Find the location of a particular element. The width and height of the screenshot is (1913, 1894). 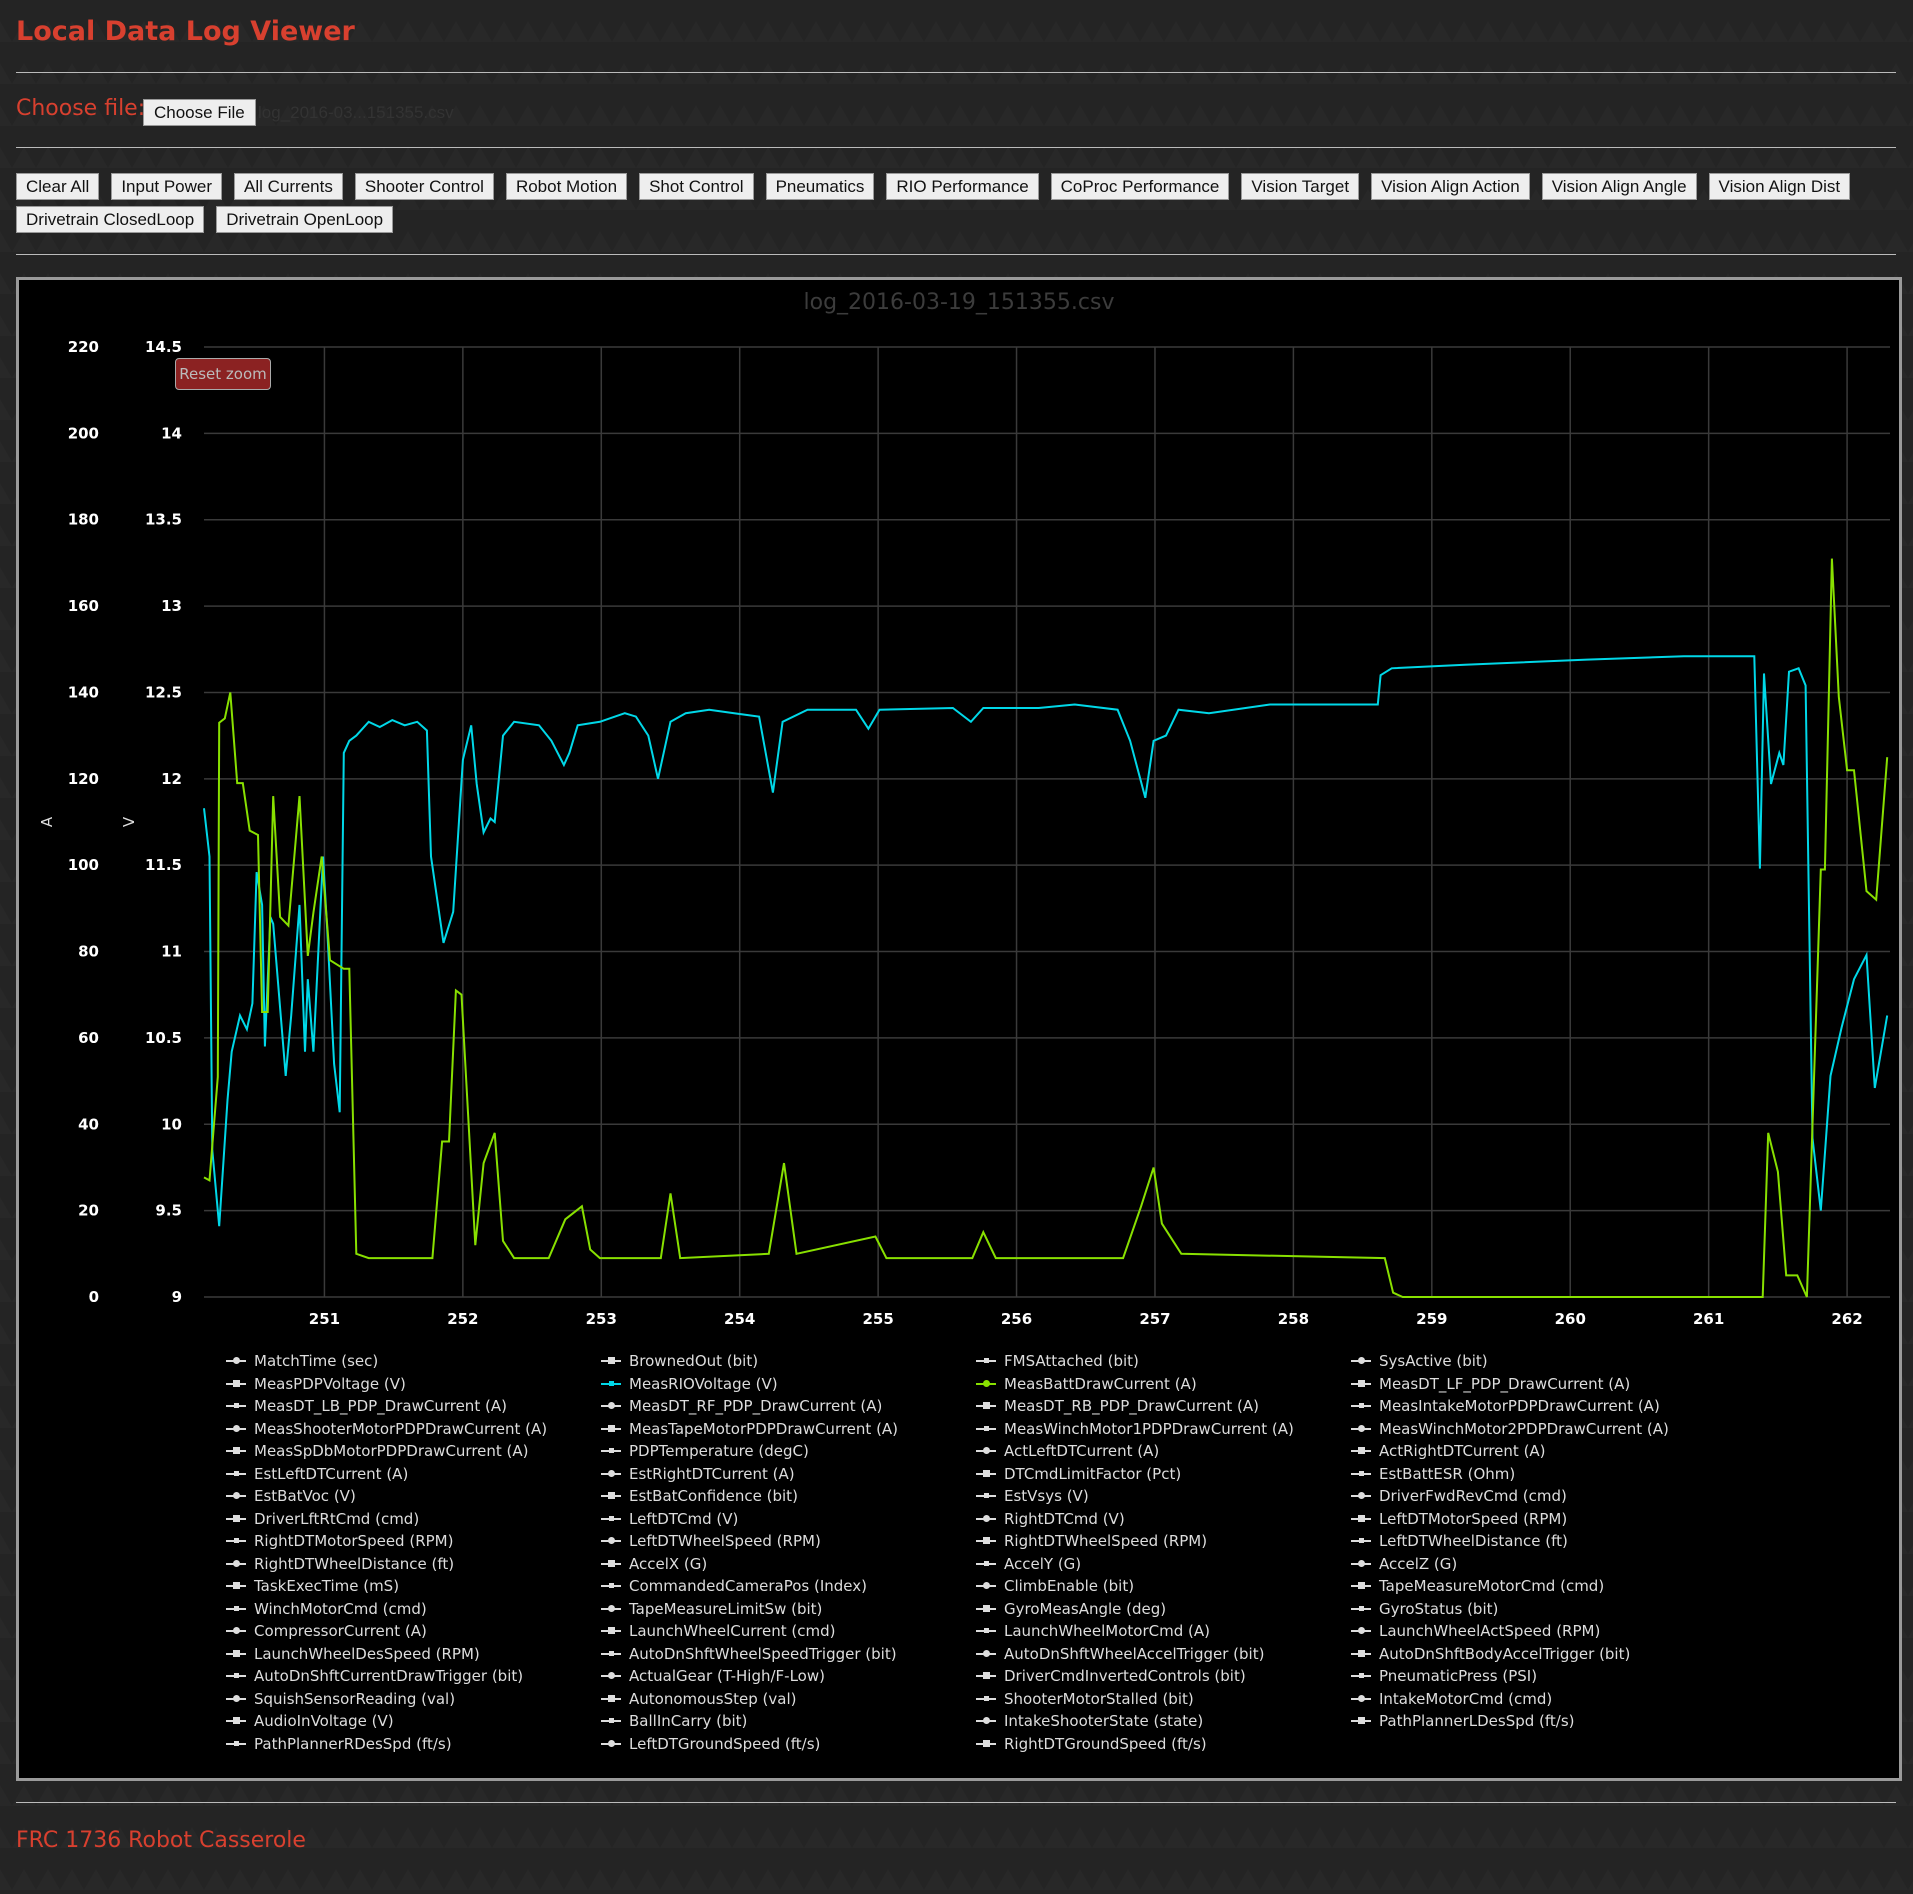

legend-item: EstBatVoc (V) is located at coordinates (413, 1496).